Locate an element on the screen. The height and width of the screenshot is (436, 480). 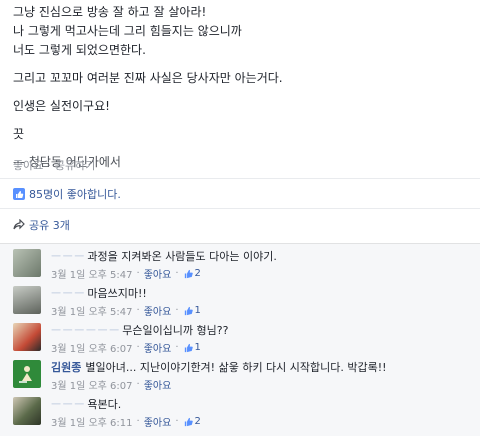
post-line-4: 그리고 꼬꼬마 여러분 진짜 사실은 당사자만 아는거다. is located at coordinates (148, 78).